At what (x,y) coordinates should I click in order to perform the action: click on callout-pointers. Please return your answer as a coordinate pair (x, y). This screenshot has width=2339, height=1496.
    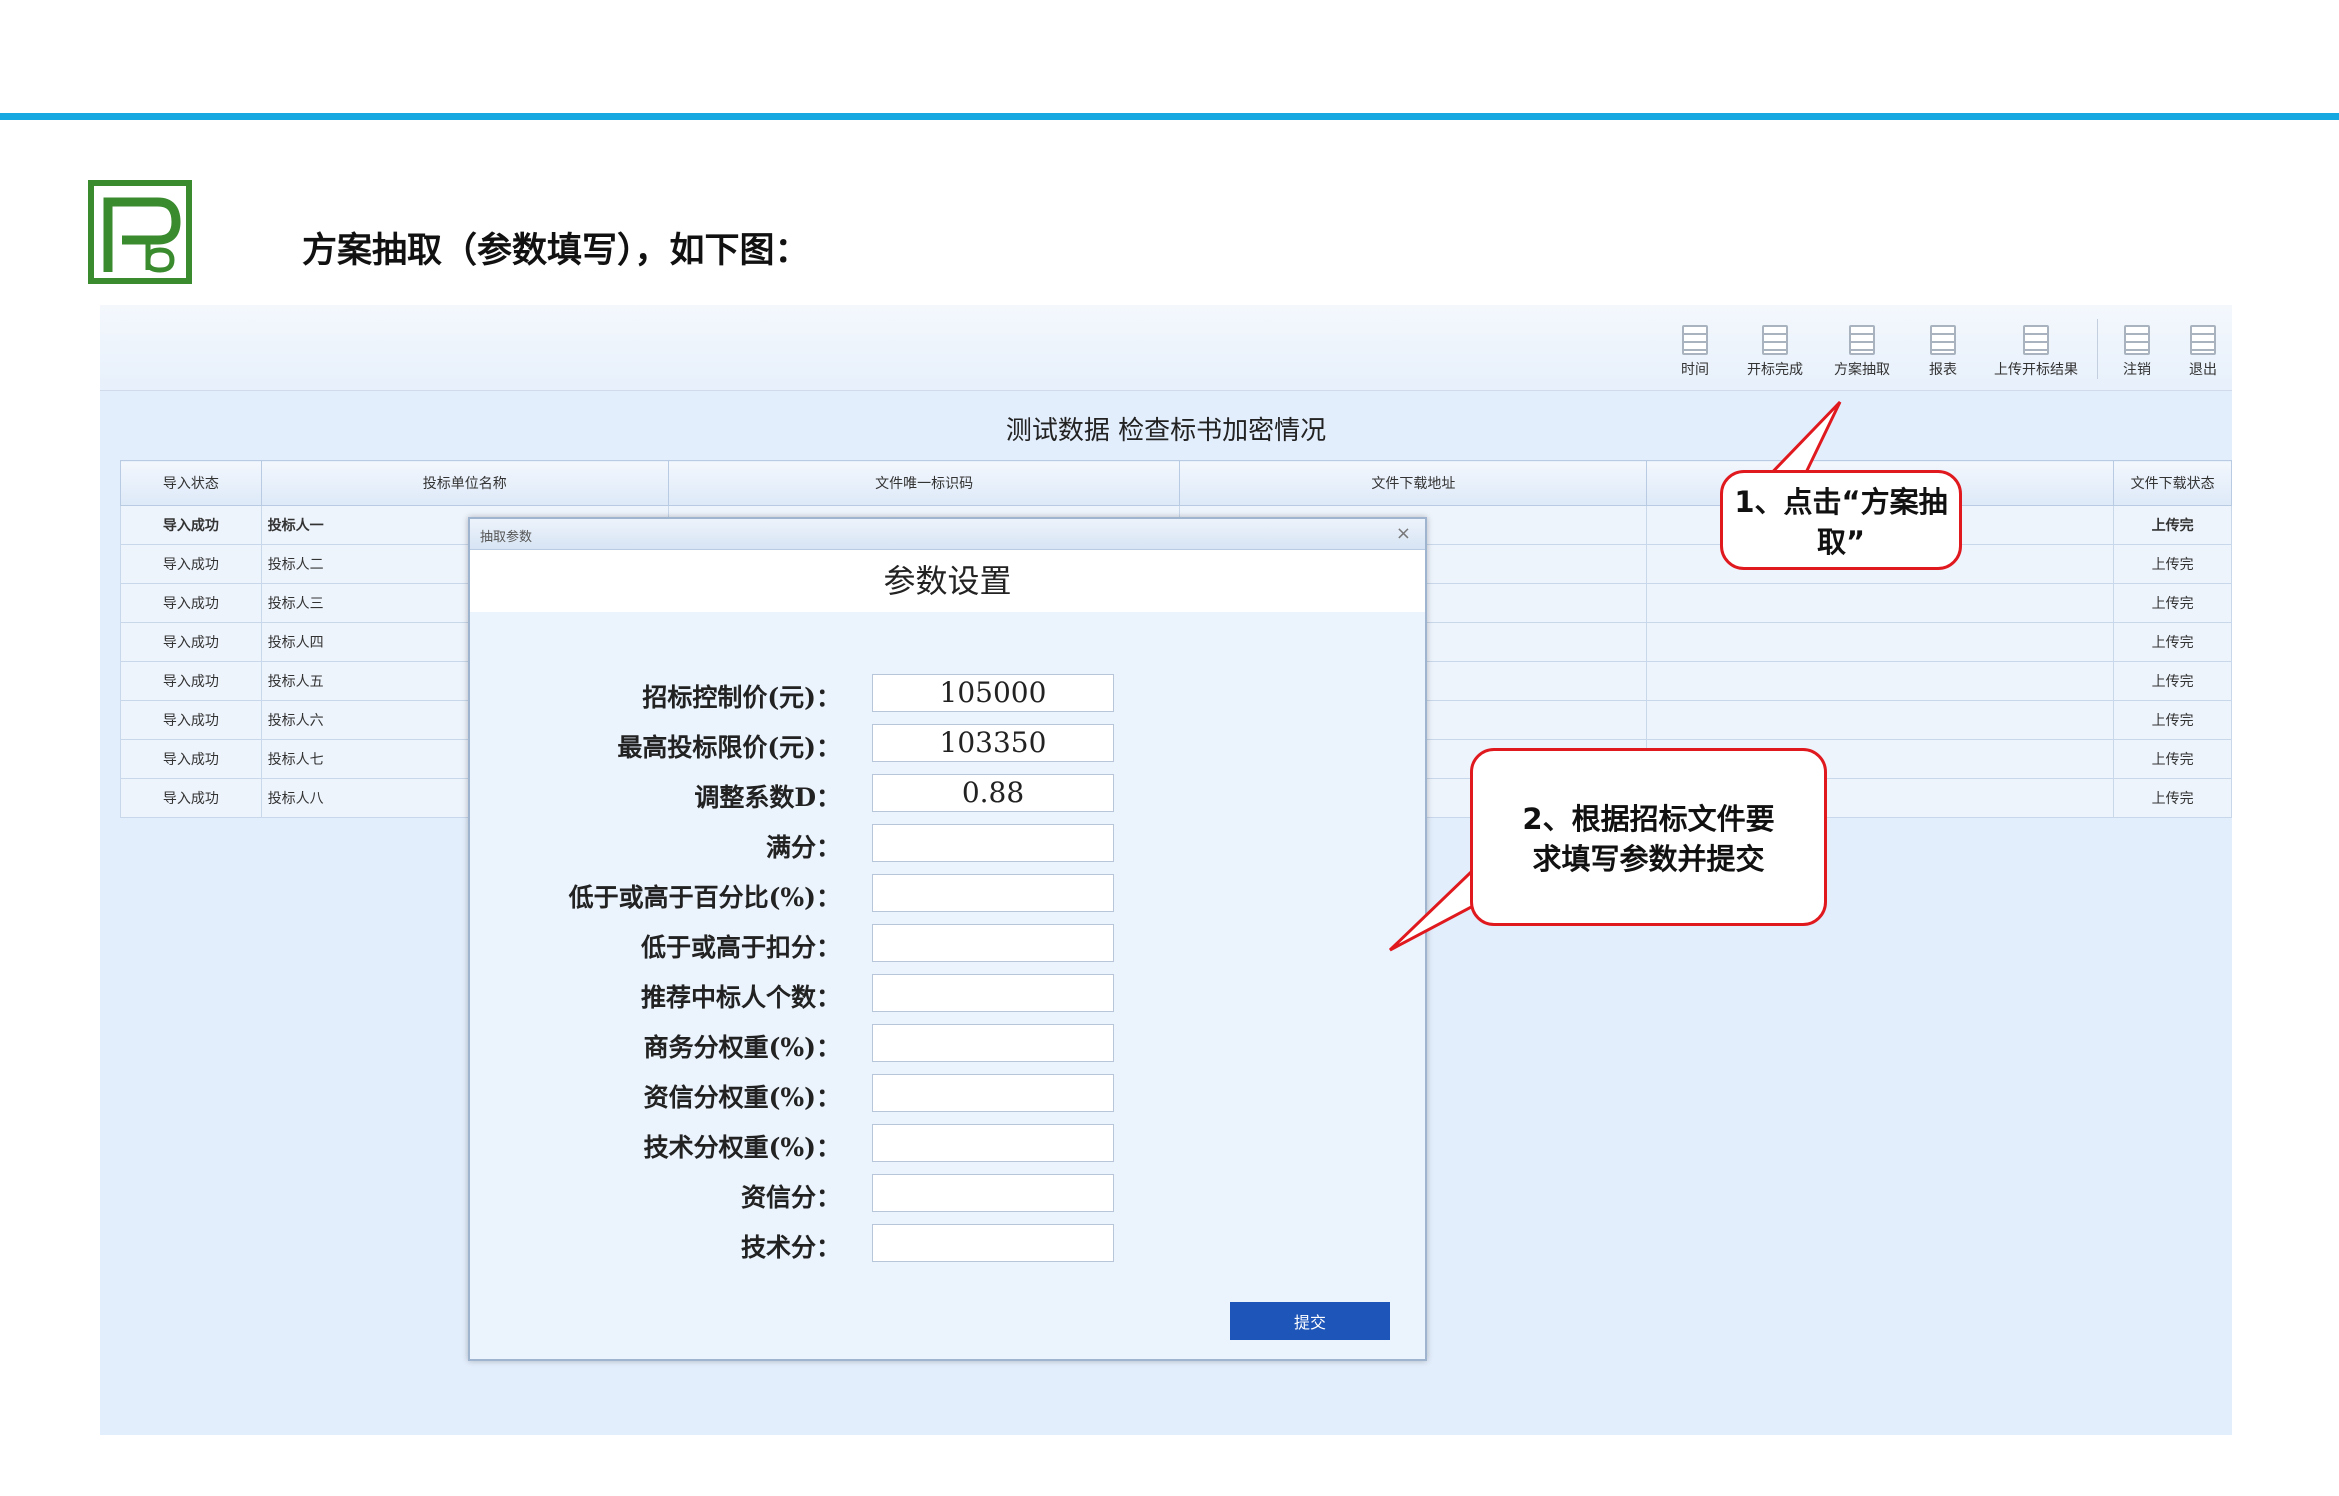
    Looking at the image, I should click on (1615, 676).